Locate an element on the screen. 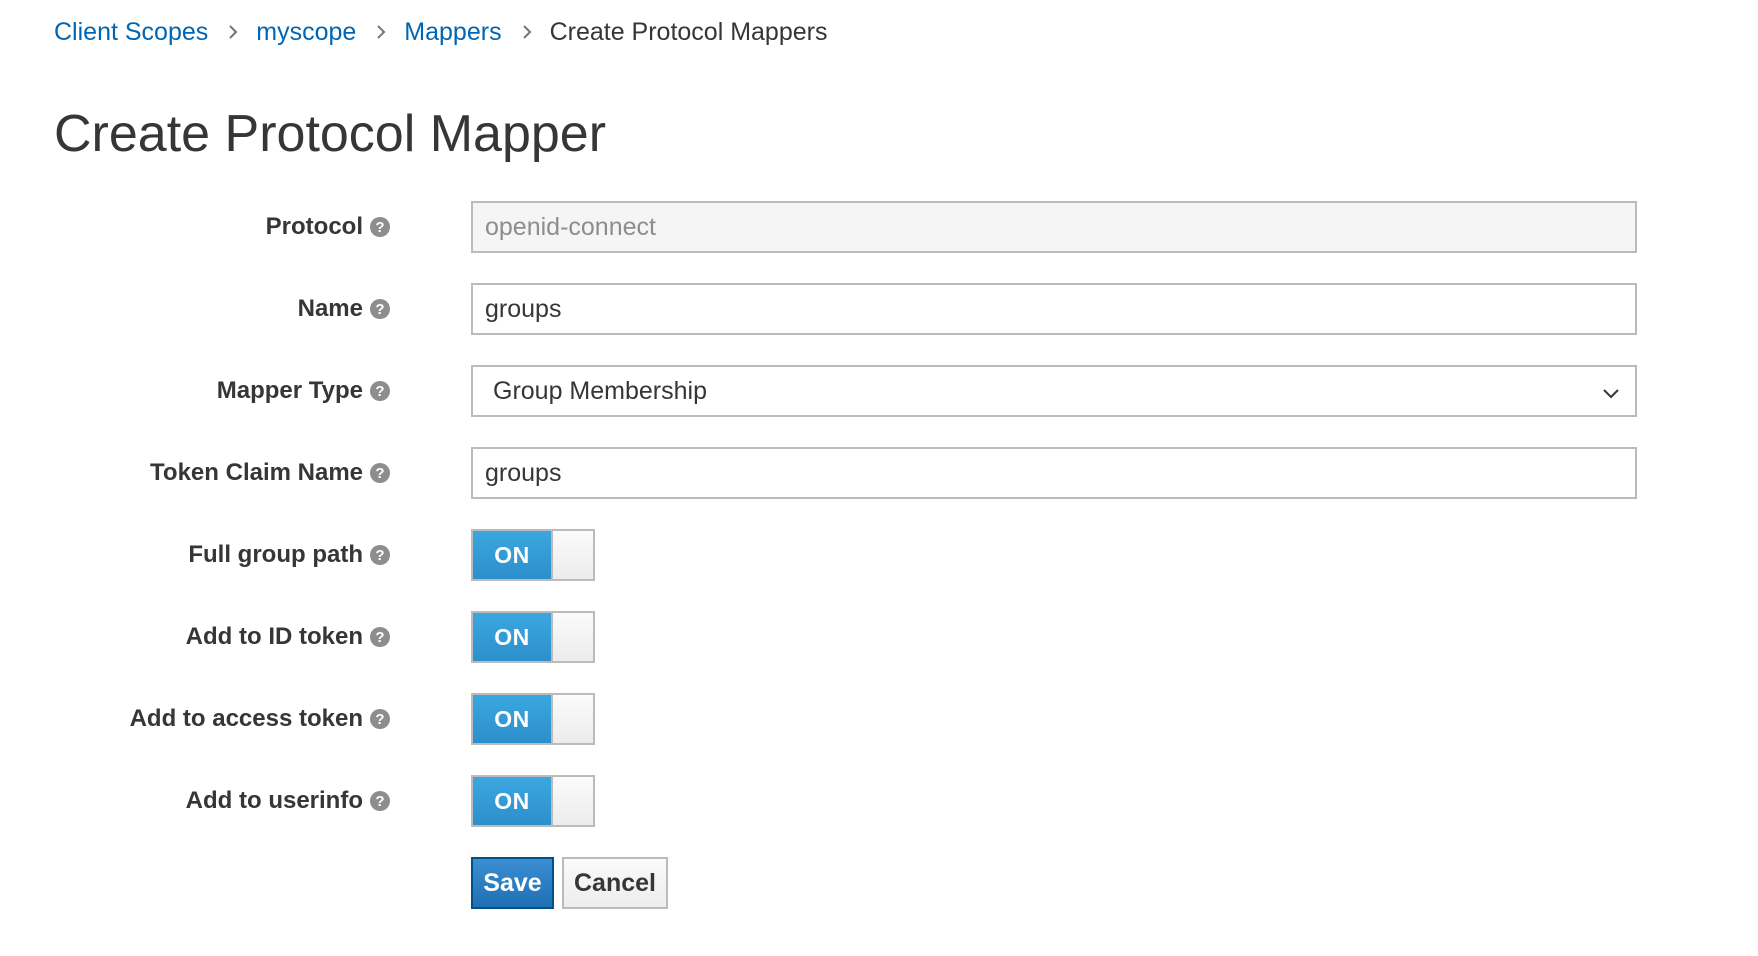 The height and width of the screenshot is (956, 1758). form-row-mapper-type: Mapper Type ? Group Membership is located at coordinates (879, 391).